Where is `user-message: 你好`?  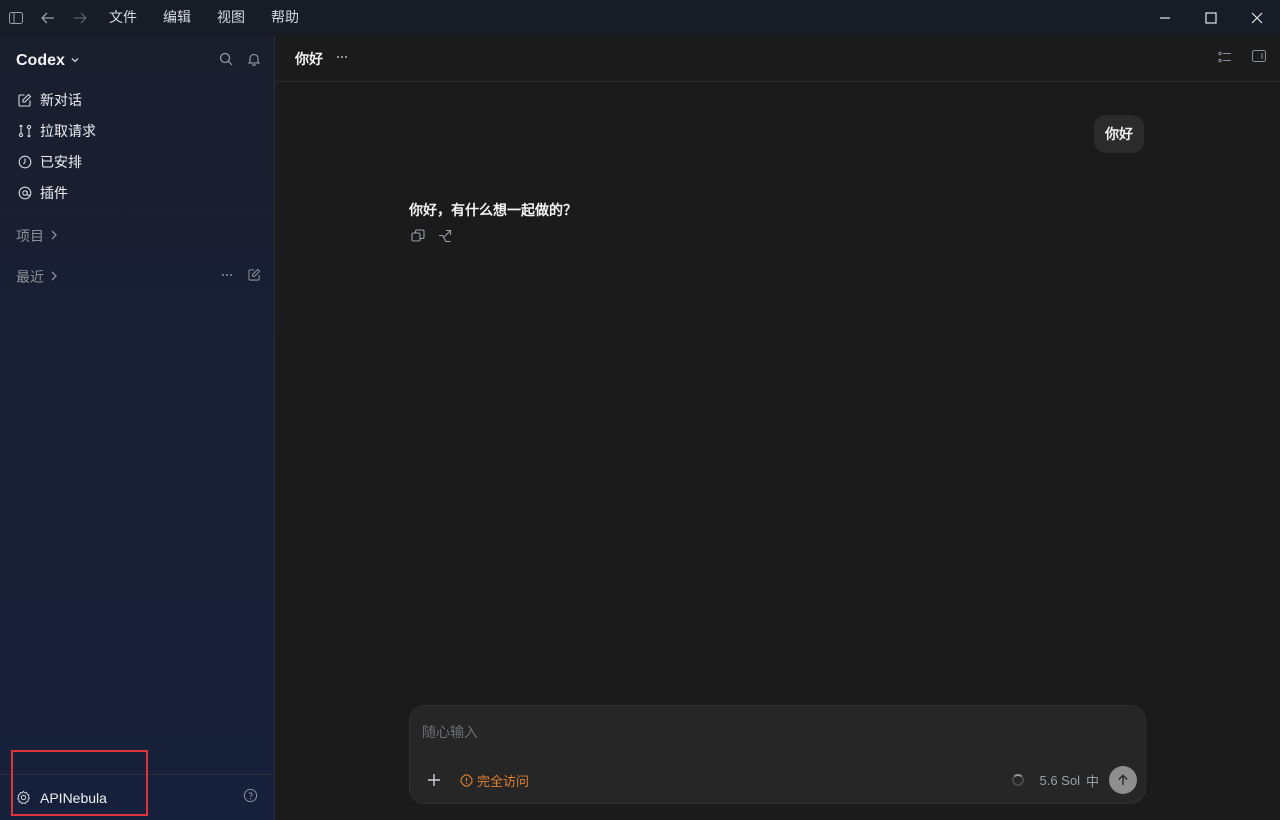 user-message: 你好 is located at coordinates (1119, 134).